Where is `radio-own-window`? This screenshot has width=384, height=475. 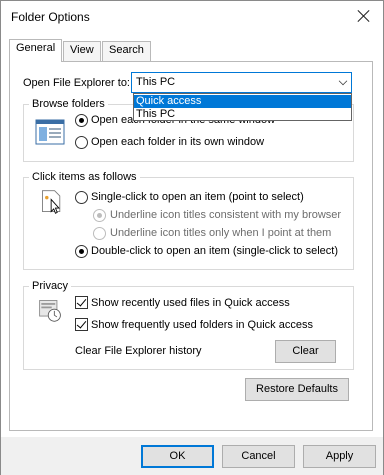 radio-own-window is located at coordinates (81, 142).